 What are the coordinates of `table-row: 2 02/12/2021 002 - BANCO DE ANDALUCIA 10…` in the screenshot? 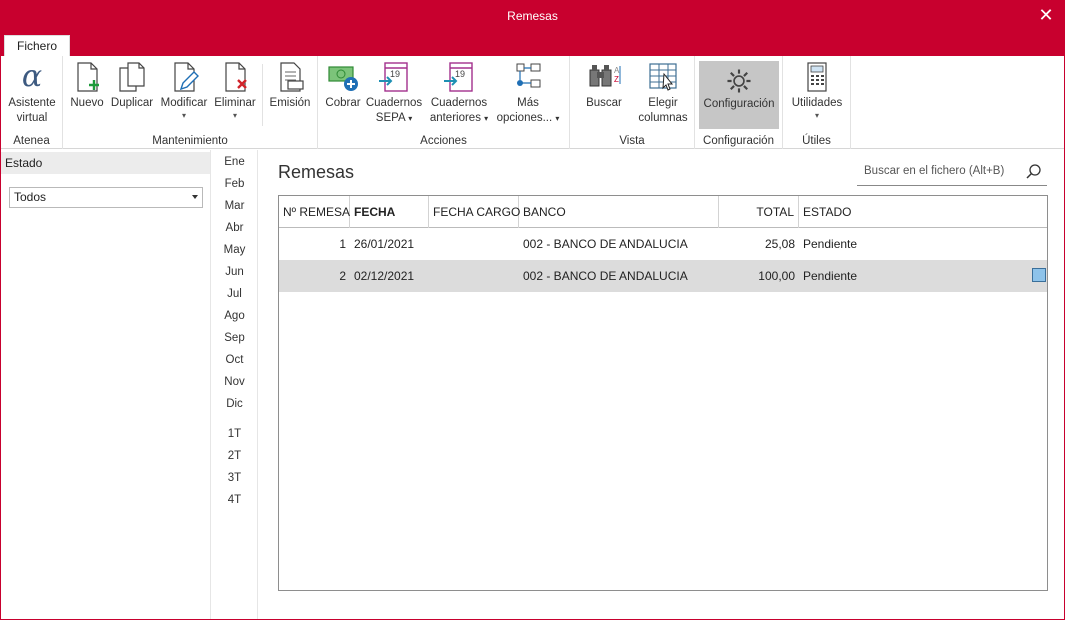 It's located at (663, 276).